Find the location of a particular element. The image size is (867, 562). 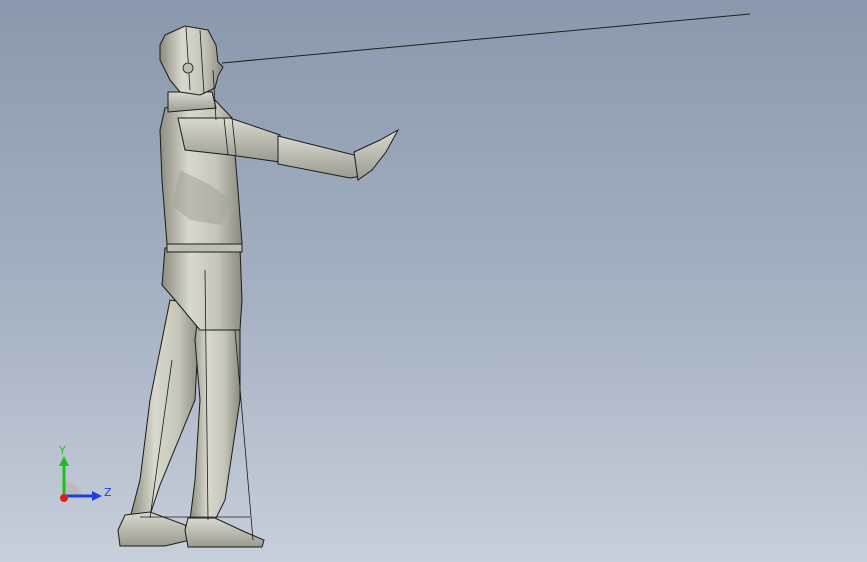

model-neck is located at coordinates (192, 102).